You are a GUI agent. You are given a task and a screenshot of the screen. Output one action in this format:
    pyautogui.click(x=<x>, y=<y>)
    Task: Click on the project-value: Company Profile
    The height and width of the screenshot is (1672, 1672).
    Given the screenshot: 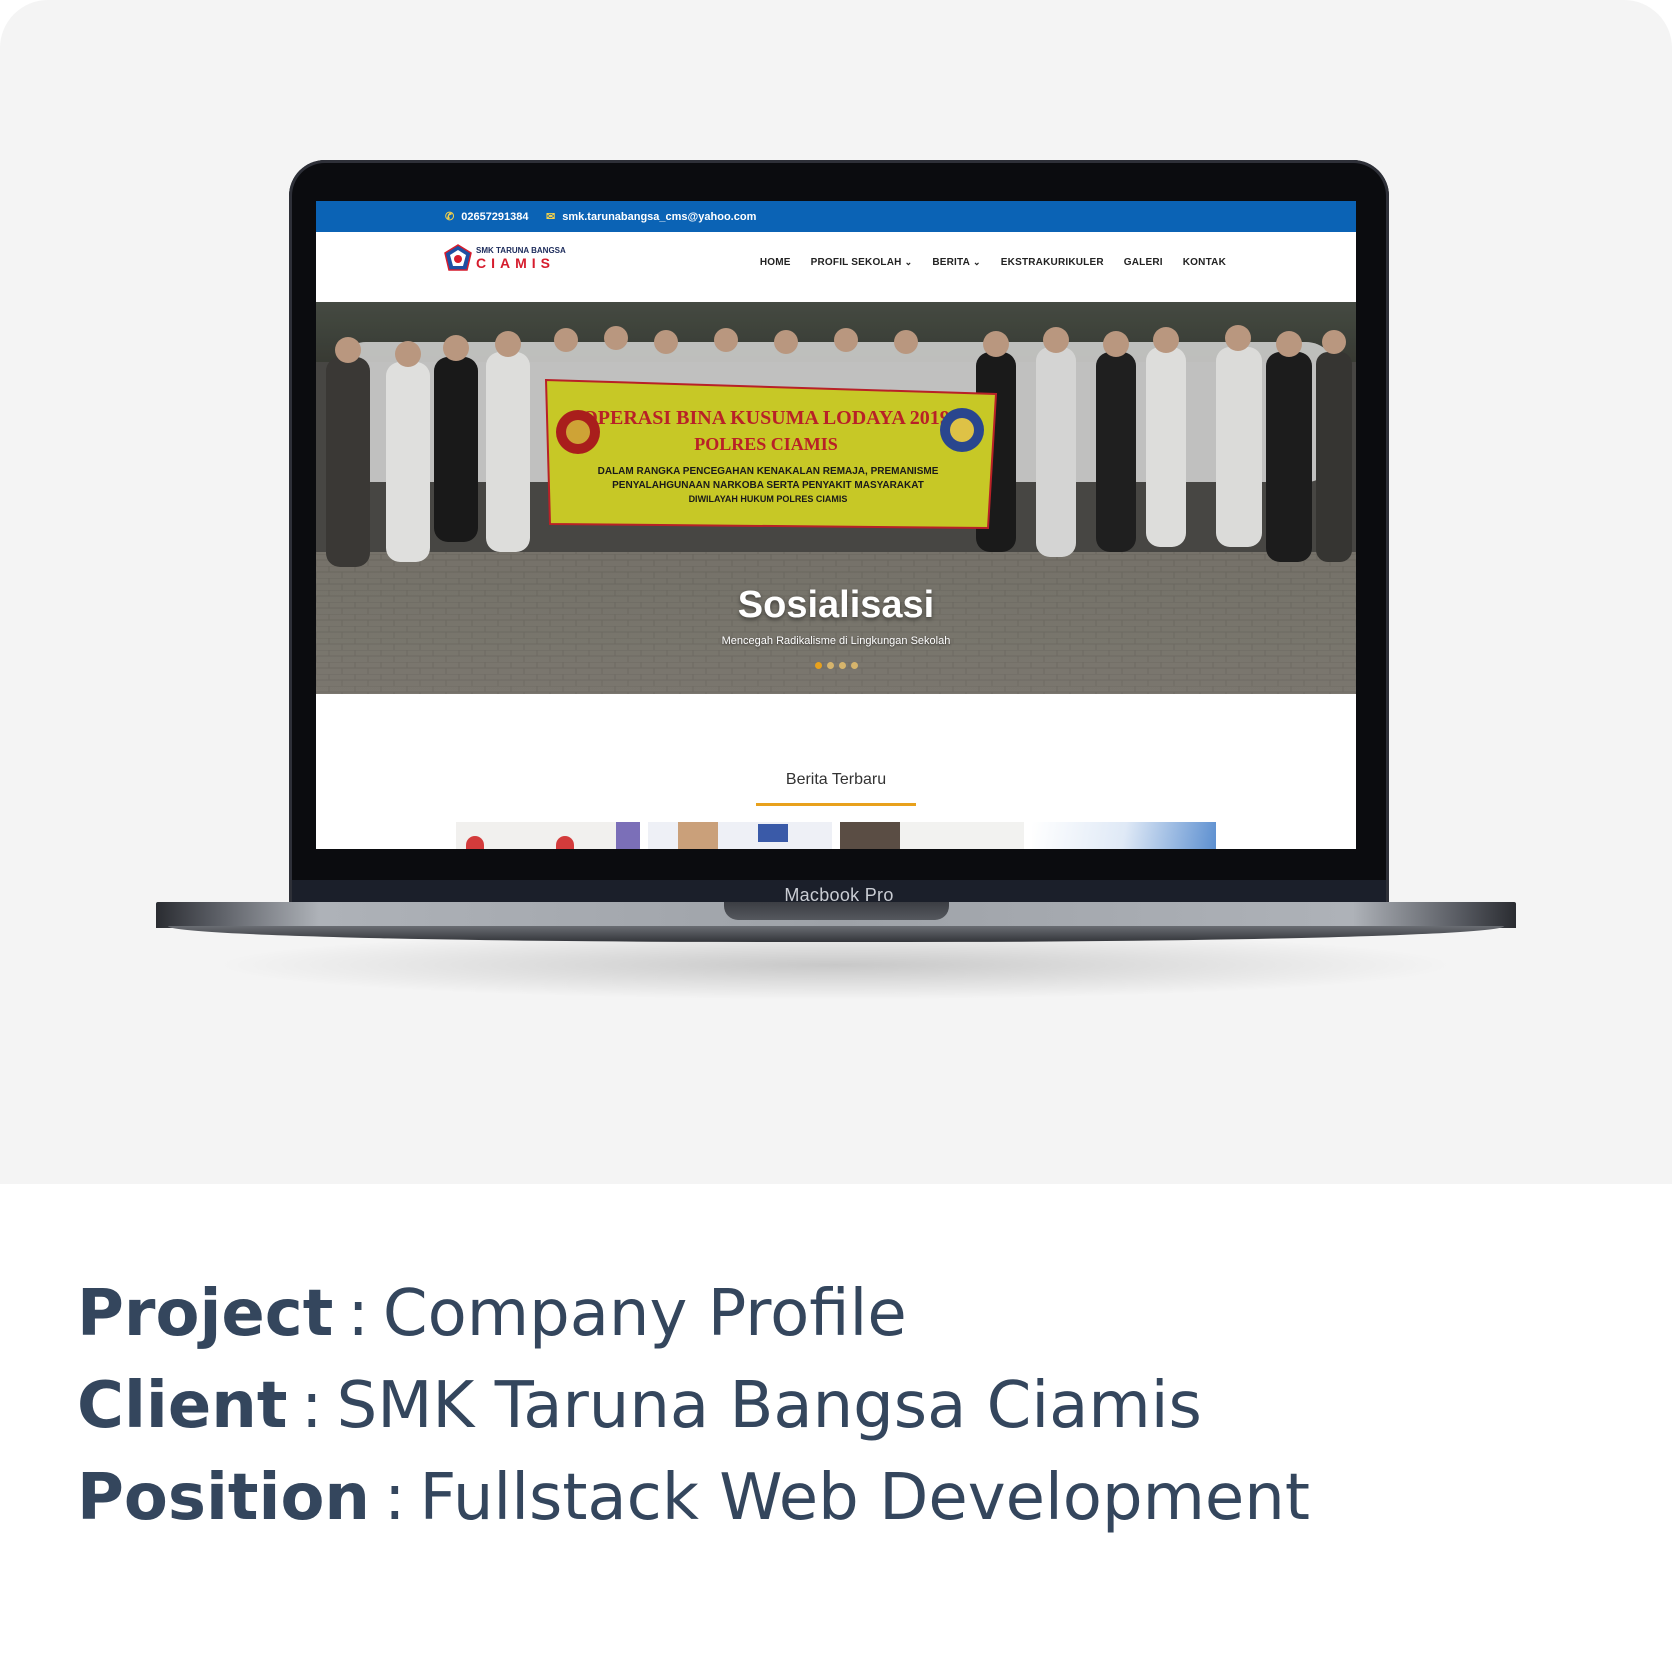 What is the action you would take?
    pyautogui.click(x=644, y=1314)
    